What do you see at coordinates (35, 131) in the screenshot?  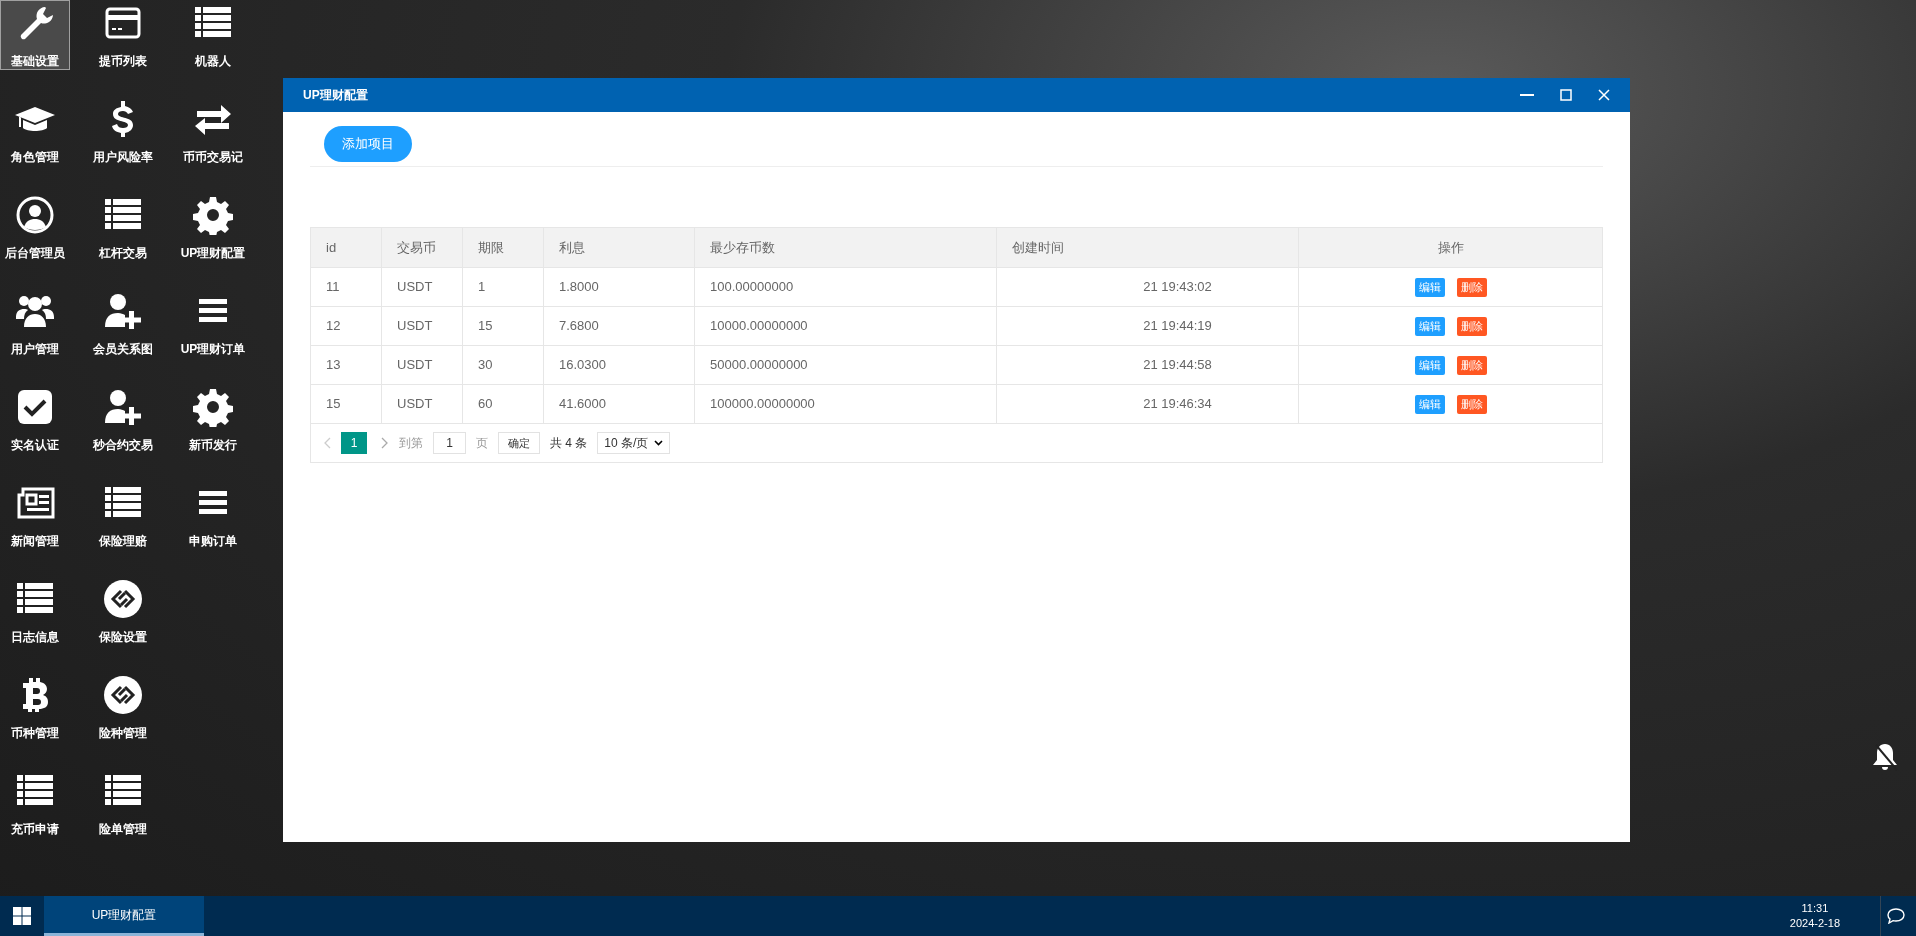 I see `desktop-shortcut: 角色管理` at bounding box center [35, 131].